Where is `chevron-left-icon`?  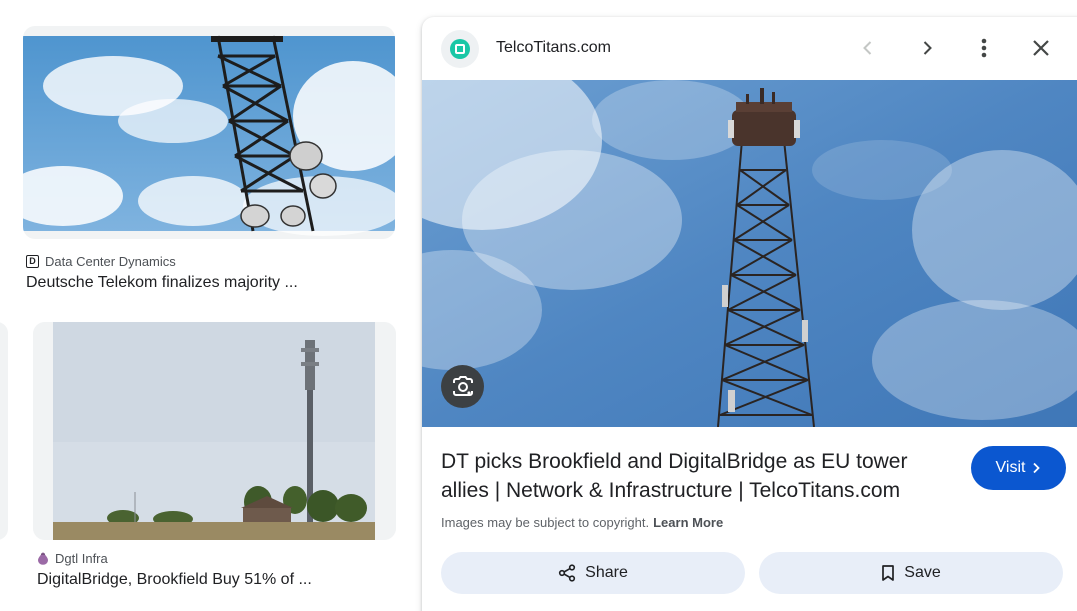 chevron-left-icon is located at coordinates (867, 48).